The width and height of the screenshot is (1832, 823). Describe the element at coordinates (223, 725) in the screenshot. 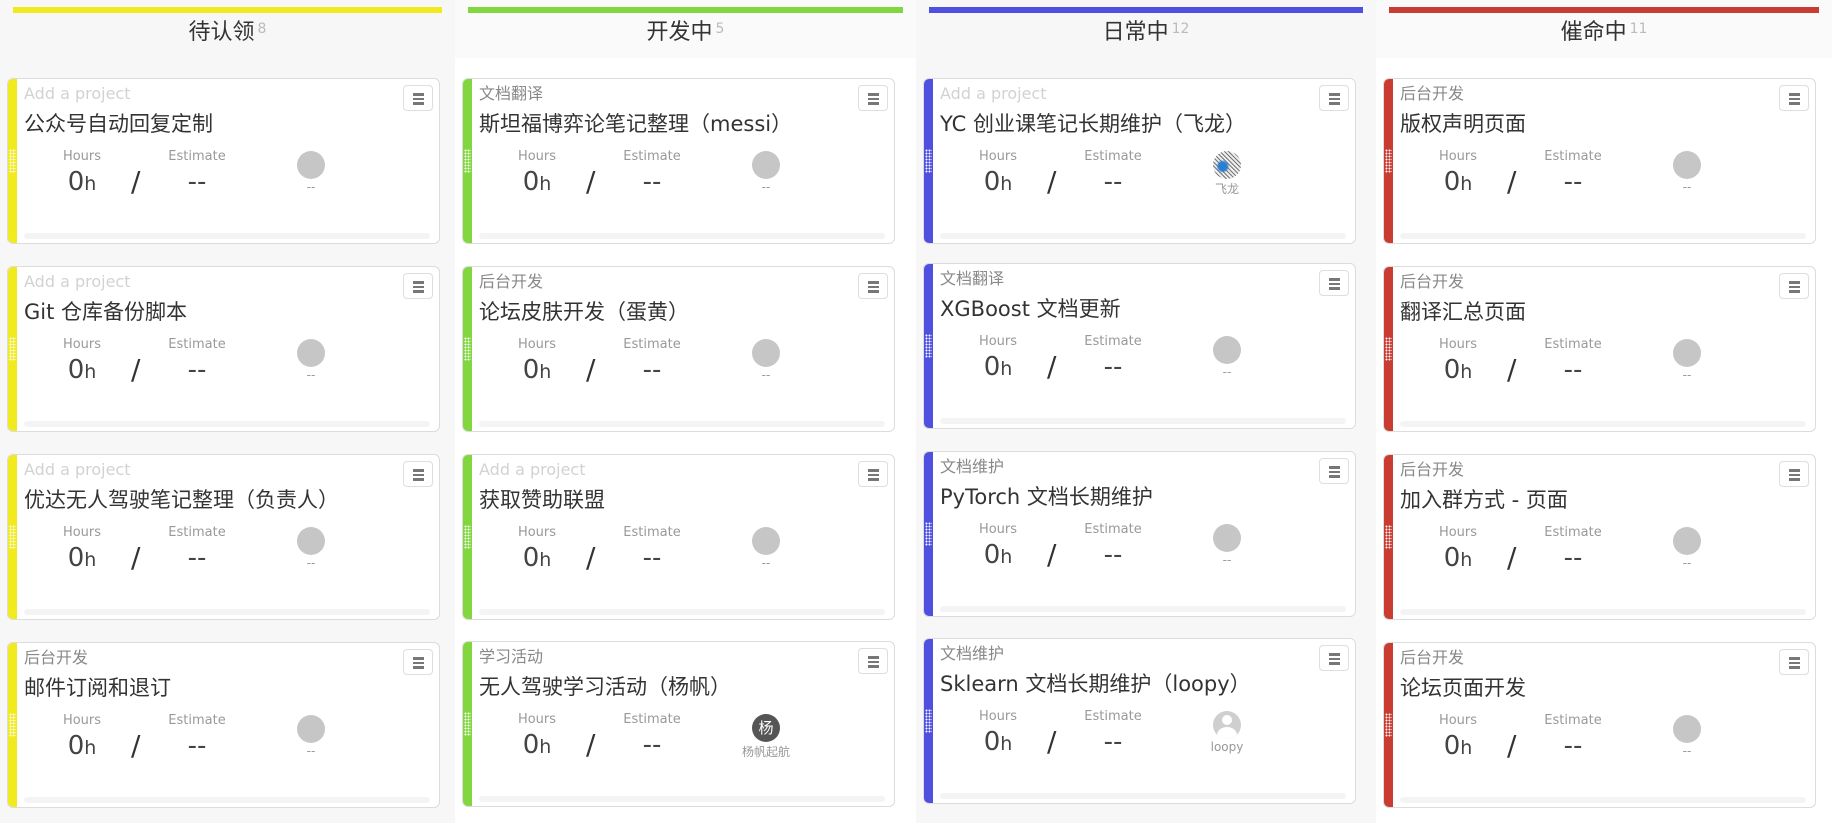

I see `task-card: 后台开发 邮件订阅和退订 Hours 0h / Estimate -- --` at that location.